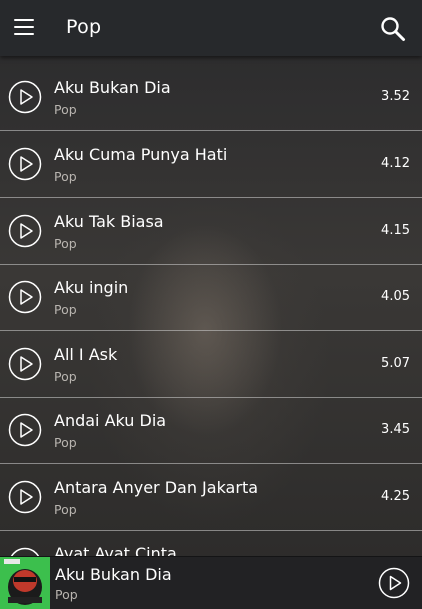 This screenshot has width=422, height=609. What do you see at coordinates (393, 29) in the screenshot?
I see `search-icon` at bounding box center [393, 29].